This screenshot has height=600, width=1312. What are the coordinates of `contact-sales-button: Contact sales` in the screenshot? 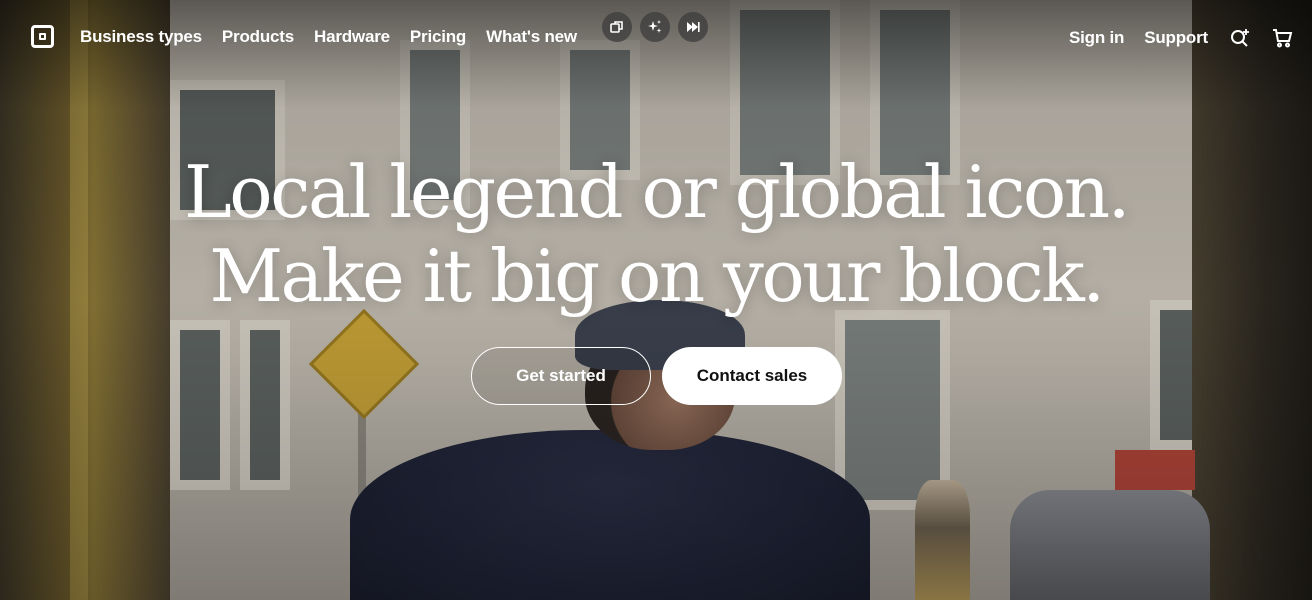 It's located at (752, 376).